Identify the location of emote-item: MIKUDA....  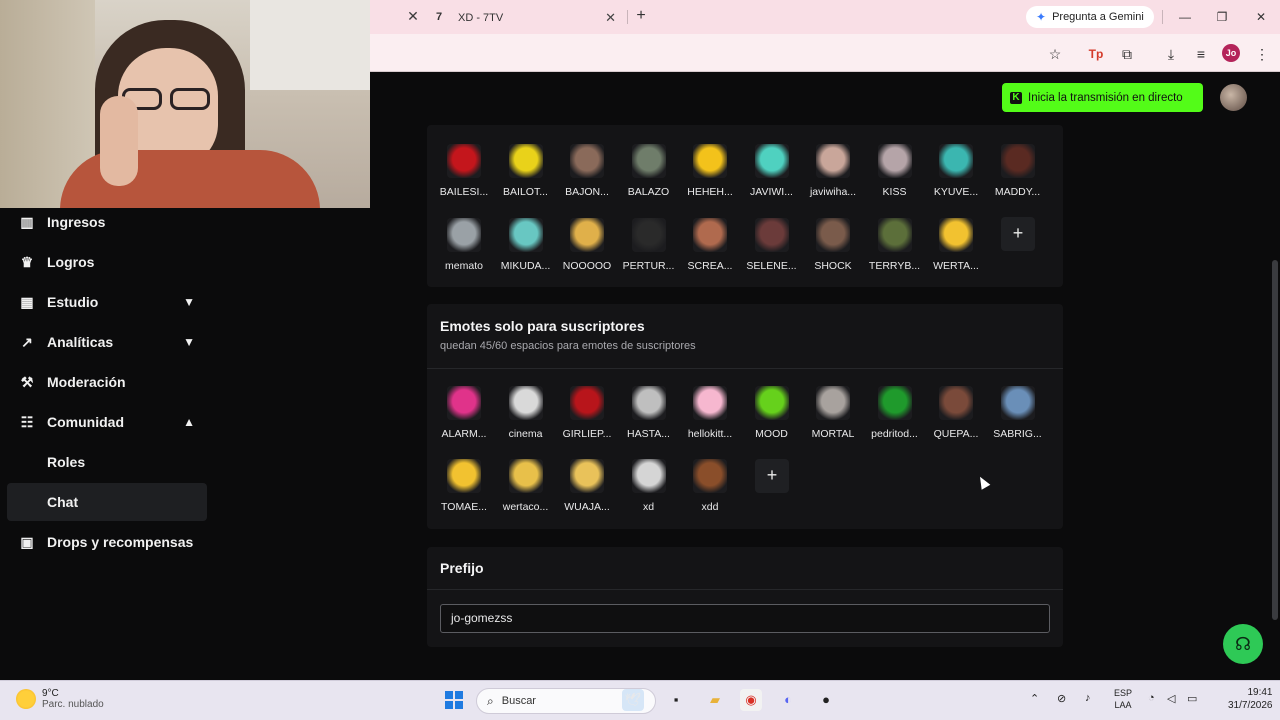
(526, 245).